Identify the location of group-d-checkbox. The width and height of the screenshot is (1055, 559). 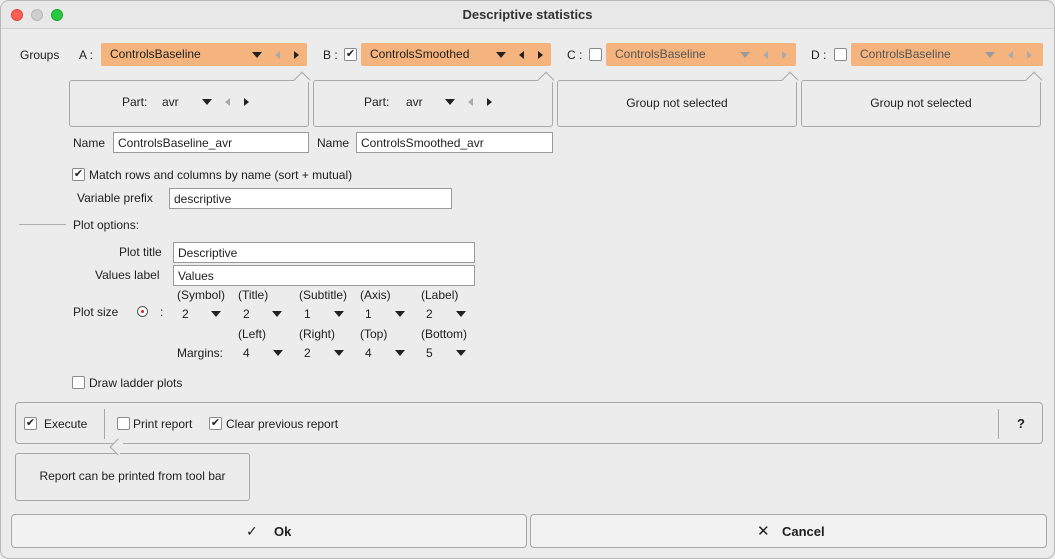
(840, 54).